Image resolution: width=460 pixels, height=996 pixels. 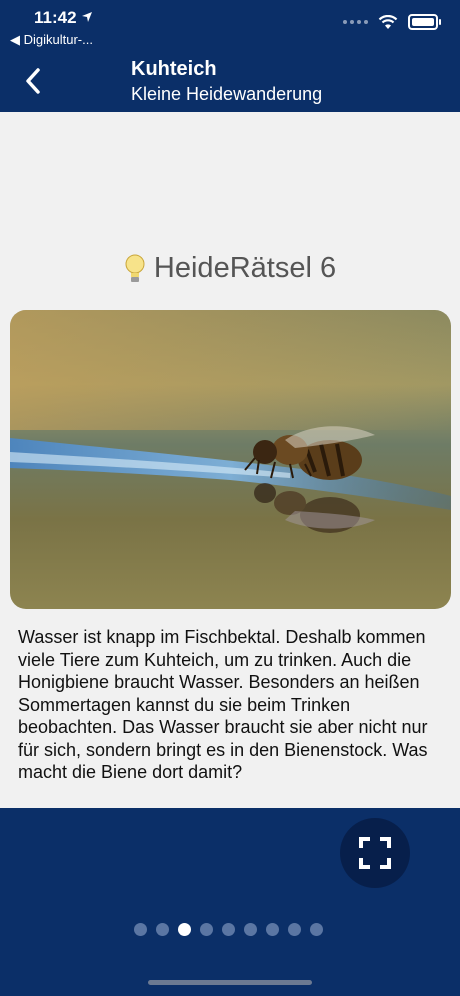 What do you see at coordinates (388, 21) in the screenshot?
I see `wifi-icon` at bounding box center [388, 21].